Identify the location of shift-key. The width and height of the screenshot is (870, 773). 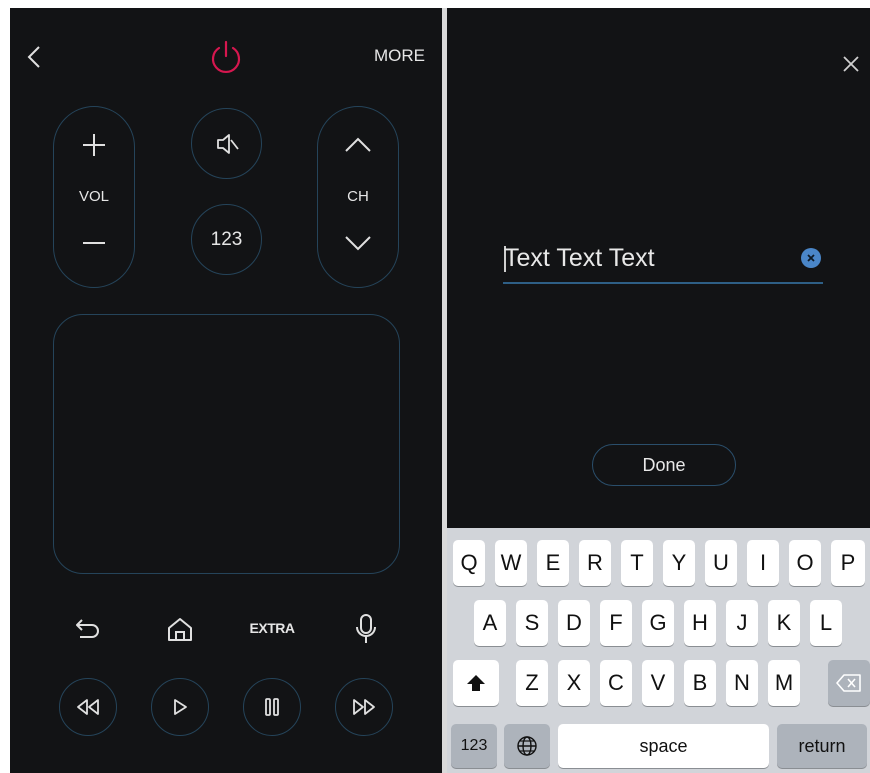
(476, 683).